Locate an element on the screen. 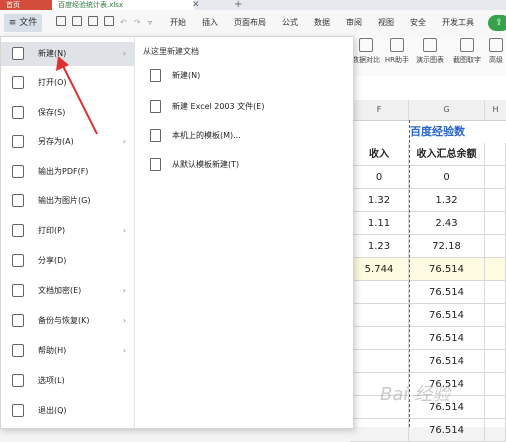 The image size is (506, 442). file-menu-item-label: 退出(Q) is located at coordinates (52, 410).